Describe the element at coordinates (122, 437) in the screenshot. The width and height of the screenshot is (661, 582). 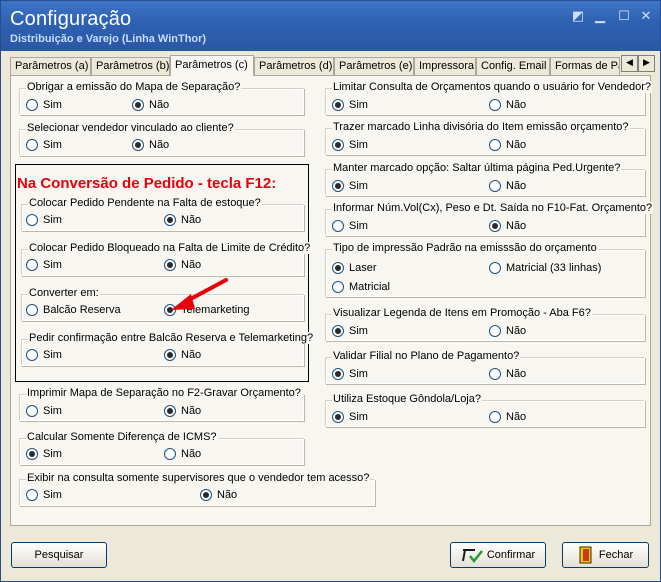
I see `group-label: Calcular Somente Diferença de ICMS?` at that location.